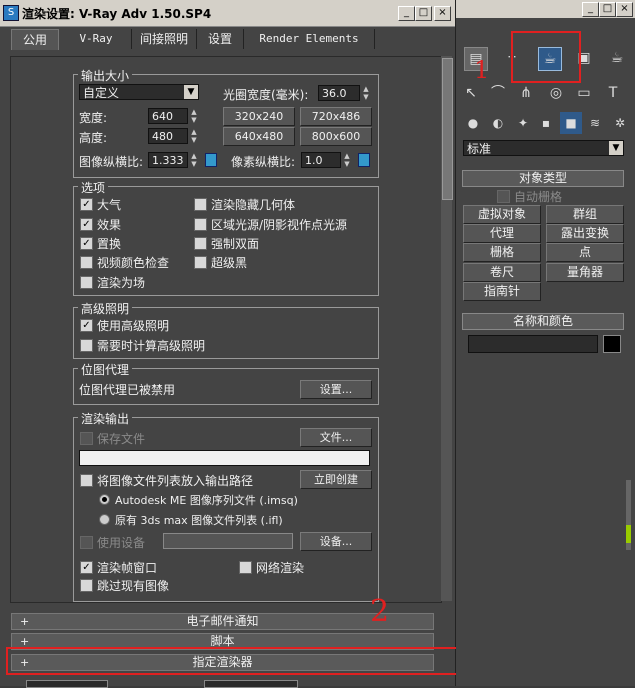 The image size is (635, 688). What do you see at coordinates (482, 70) in the screenshot?
I see `annotation-number-1: 1` at bounding box center [482, 70].